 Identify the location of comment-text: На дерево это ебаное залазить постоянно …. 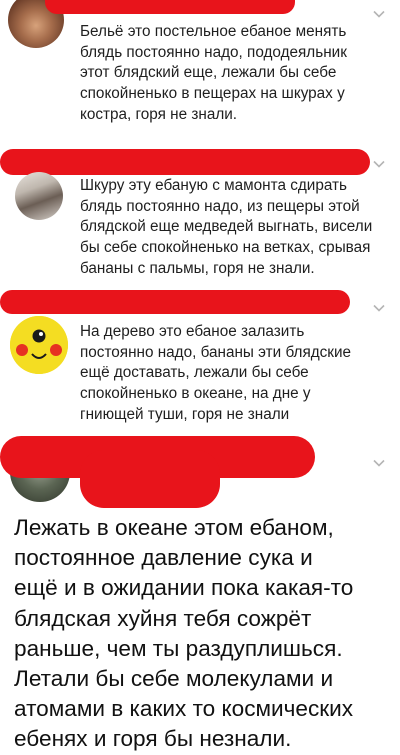
(216, 373).